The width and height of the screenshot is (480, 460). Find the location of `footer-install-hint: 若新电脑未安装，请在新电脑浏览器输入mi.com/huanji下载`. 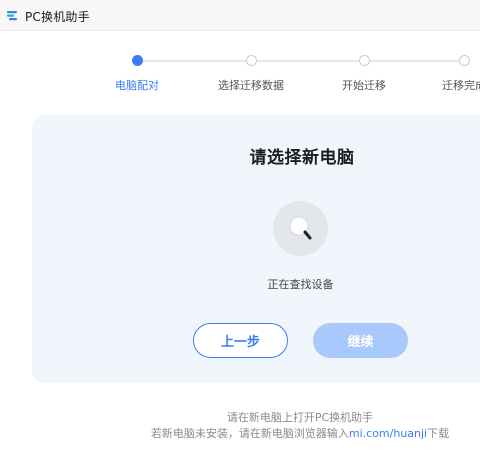

footer-install-hint: 若新电脑未安装，请在新电脑浏览器输入mi.com/huanji下载 is located at coordinates (240, 433).